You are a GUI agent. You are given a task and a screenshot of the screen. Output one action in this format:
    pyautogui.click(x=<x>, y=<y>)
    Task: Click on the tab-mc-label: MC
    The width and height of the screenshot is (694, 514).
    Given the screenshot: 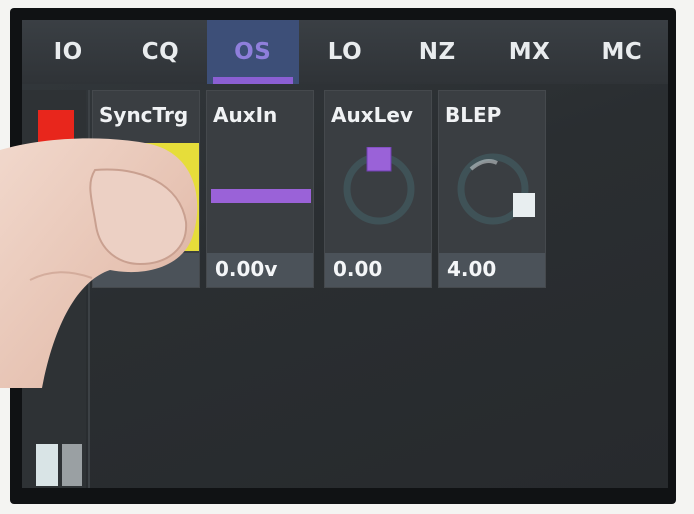 What is the action you would take?
    pyautogui.click(x=622, y=52)
    